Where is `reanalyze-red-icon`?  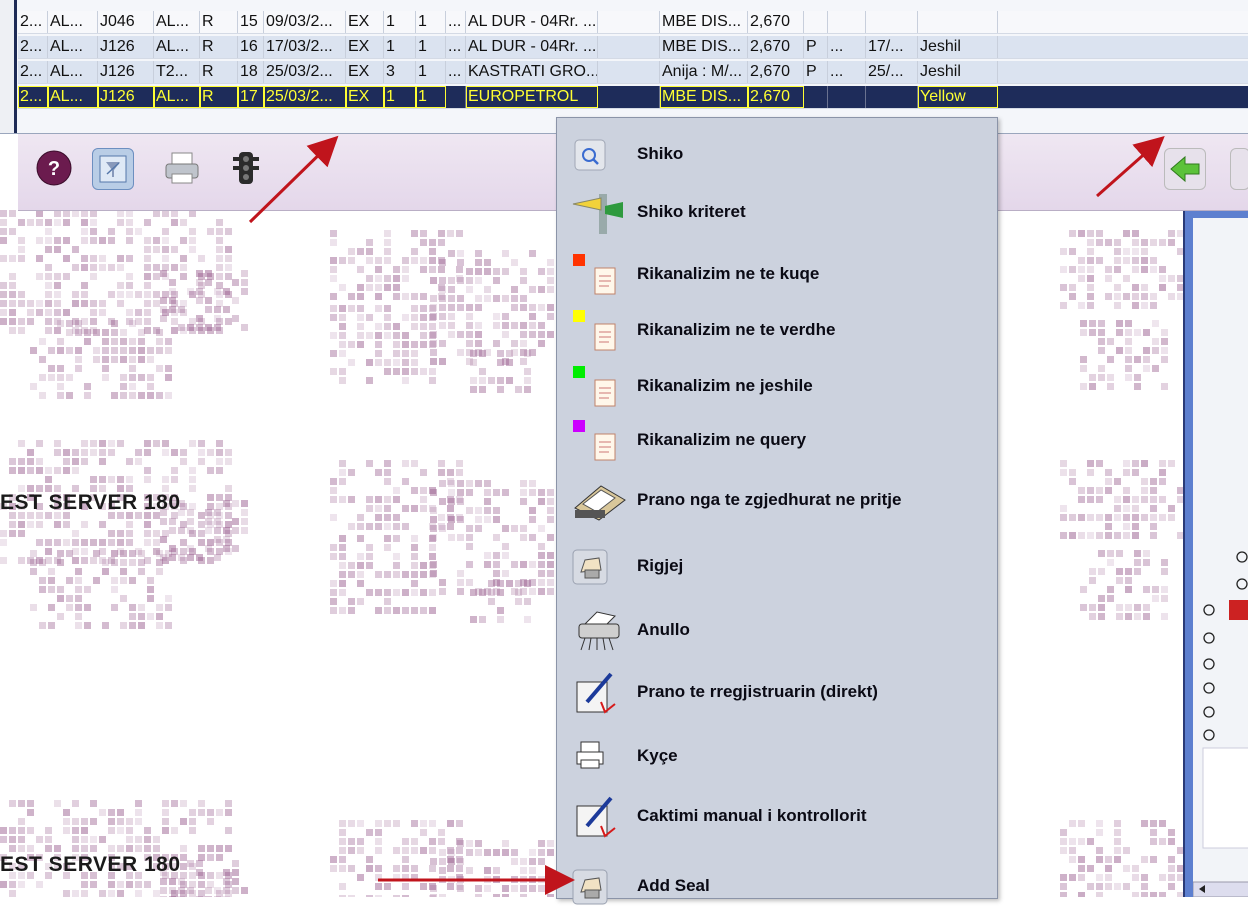 reanalyze-red-icon is located at coordinates (599, 275).